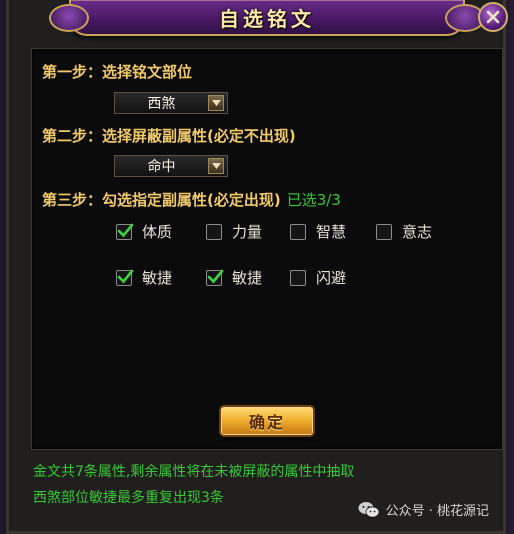 This screenshot has width=514, height=534. What do you see at coordinates (117, 72) in the screenshot?
I see `step1-label: 第一步：选择铭文部位` at bounding box center [117, 72].